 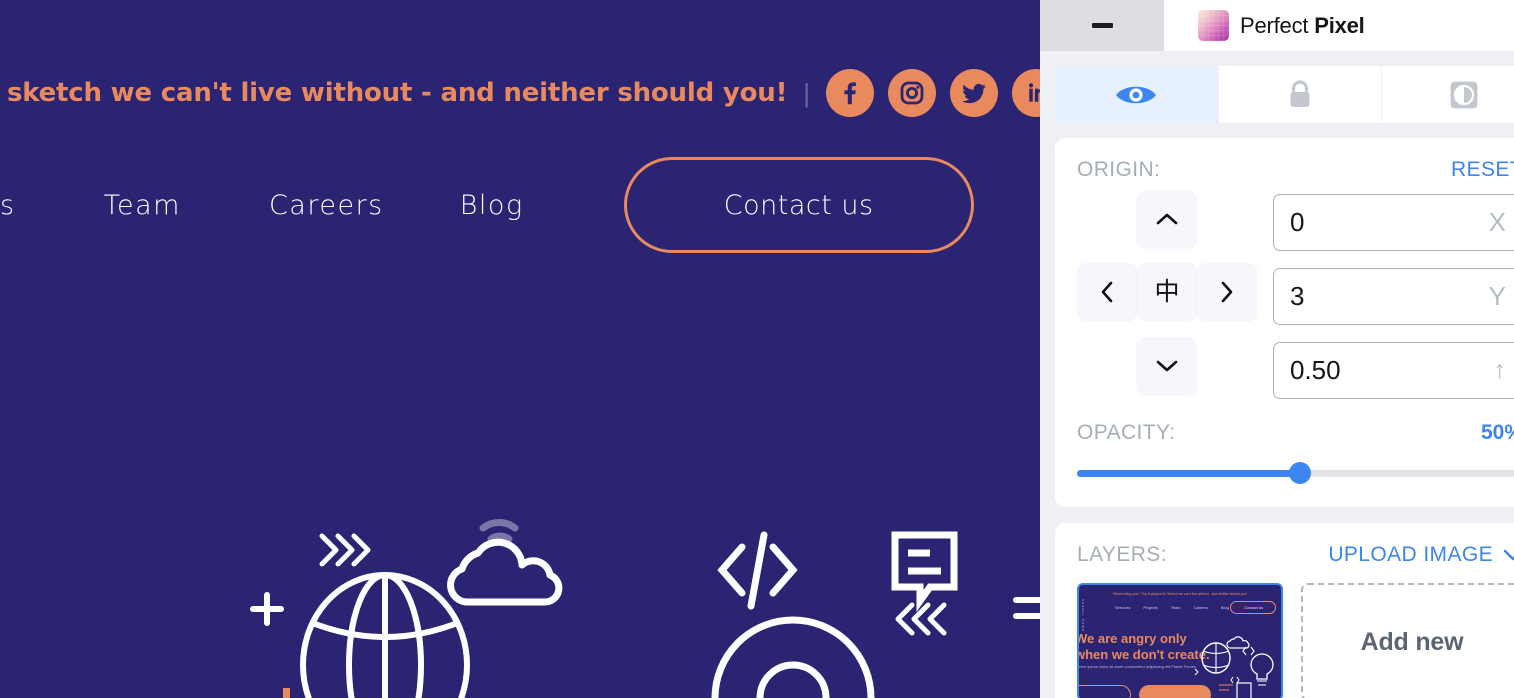 I want to click on site-nav: s Team Careers Blog Contact us, so click(x=530, y=205).